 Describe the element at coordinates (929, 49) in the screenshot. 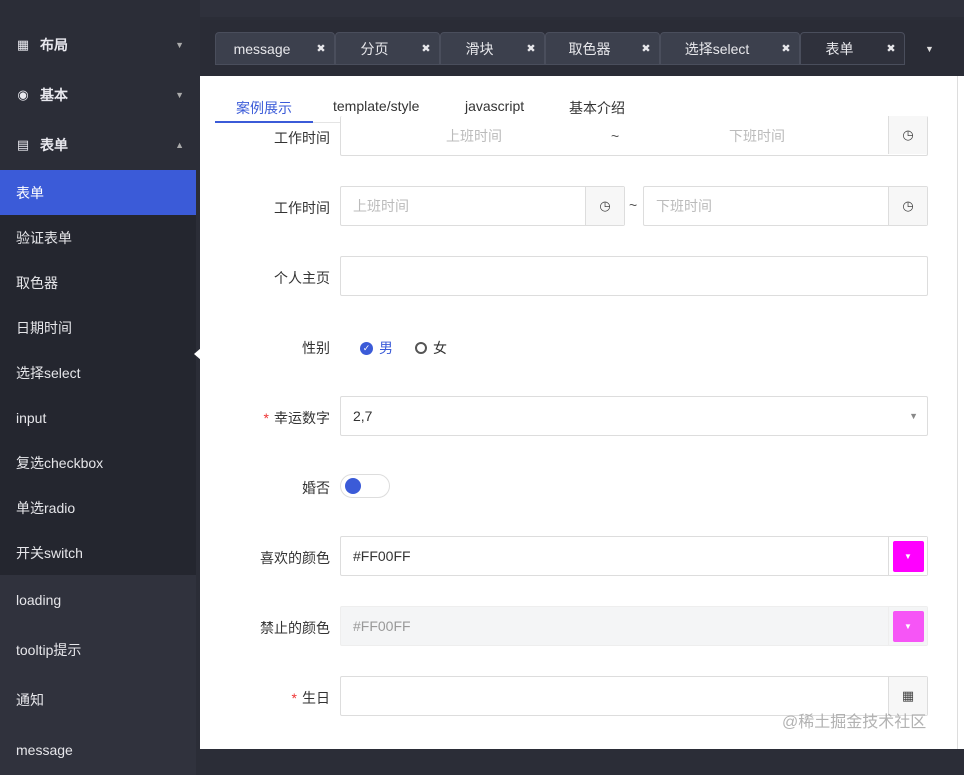

I see `tab-more-dropdown-icon: ▼` at that location.